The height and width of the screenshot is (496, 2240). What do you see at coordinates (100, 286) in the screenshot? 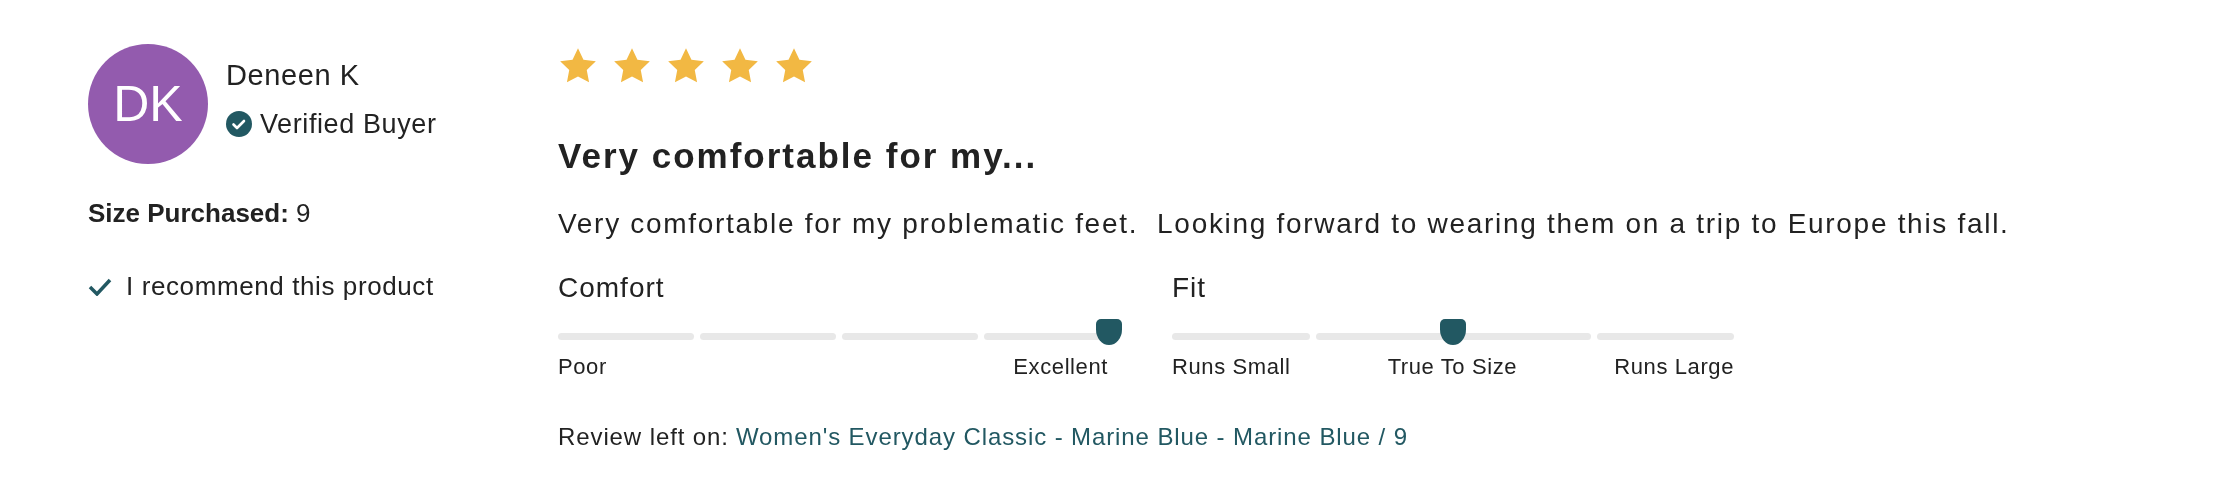
I see `check-icon` at bounding box center [100, 286].